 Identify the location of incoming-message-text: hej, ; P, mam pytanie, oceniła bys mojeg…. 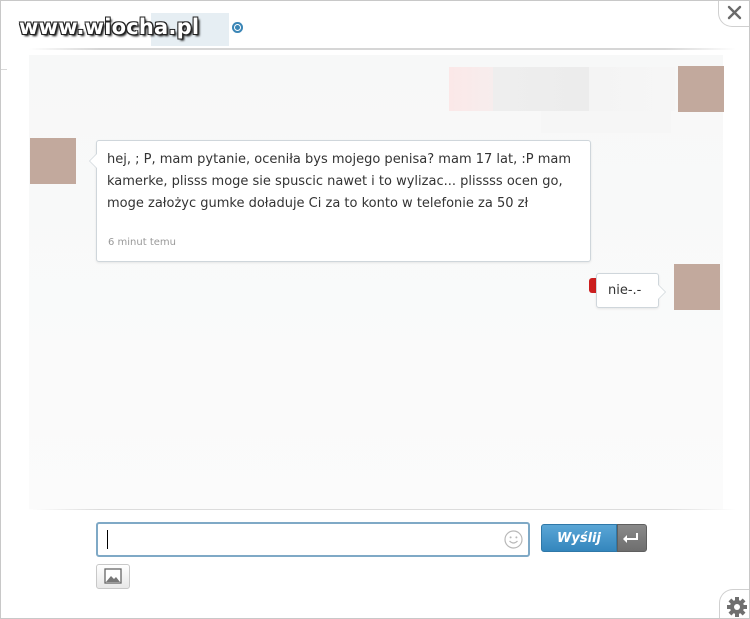
(339, 181).